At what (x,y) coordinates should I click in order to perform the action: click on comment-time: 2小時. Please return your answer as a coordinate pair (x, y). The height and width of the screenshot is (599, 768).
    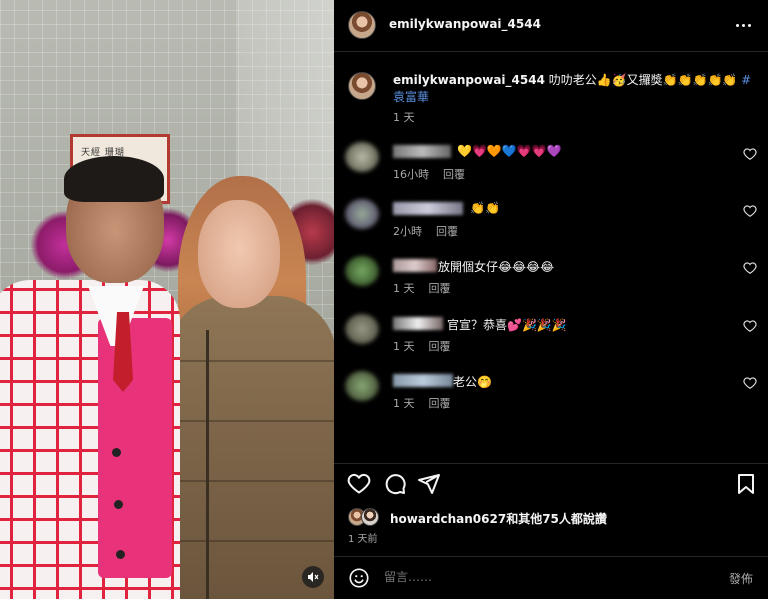
    Looking at the image, I should click on (407, 231).